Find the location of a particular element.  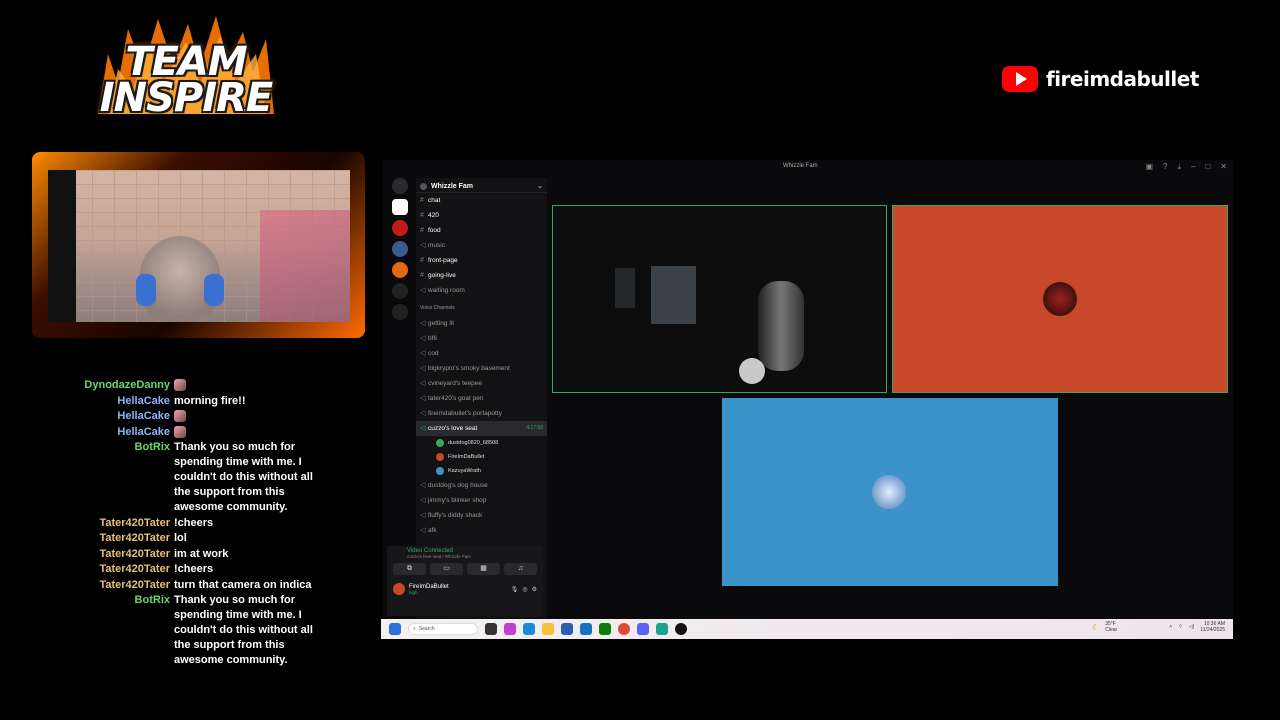

voice-channel: ◁ bigkrypto's smoky basement is located at coordinates (481, 368).